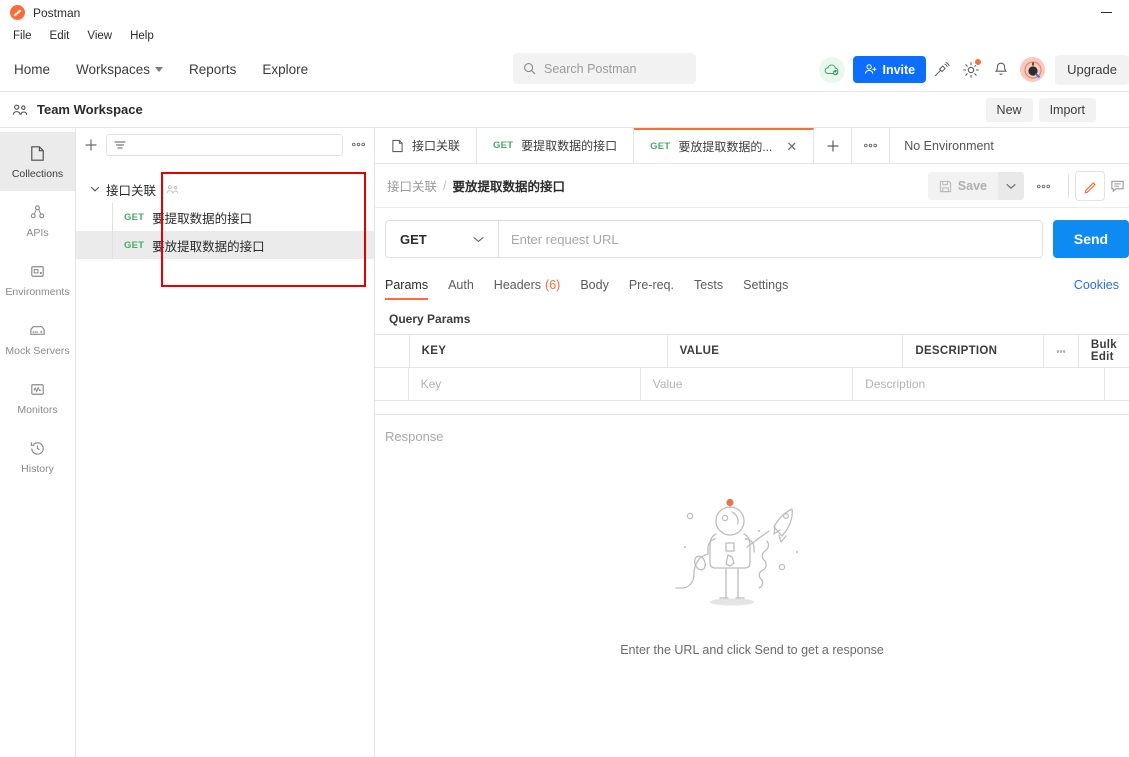  I want to click on request-more-icon, so click(1043, 186).